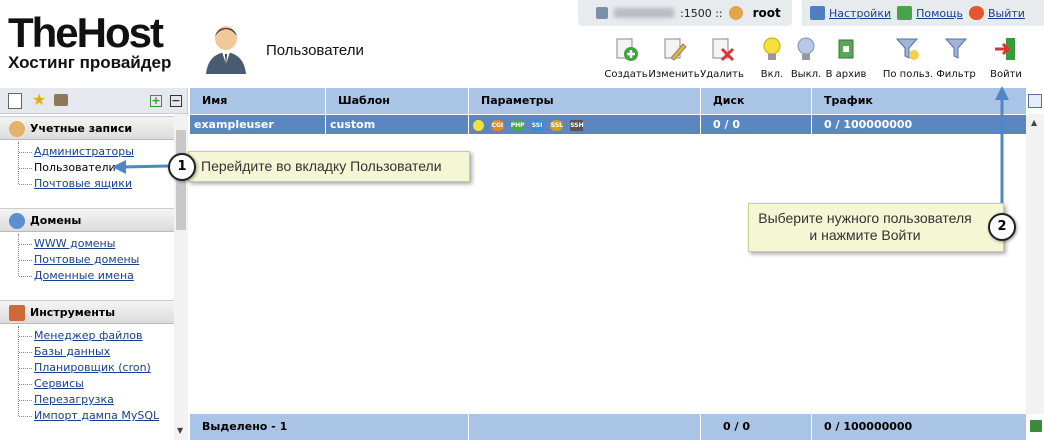 The height and width of the screenshot is (440, 1044). I want to click on help-icon, so click(905, 13).